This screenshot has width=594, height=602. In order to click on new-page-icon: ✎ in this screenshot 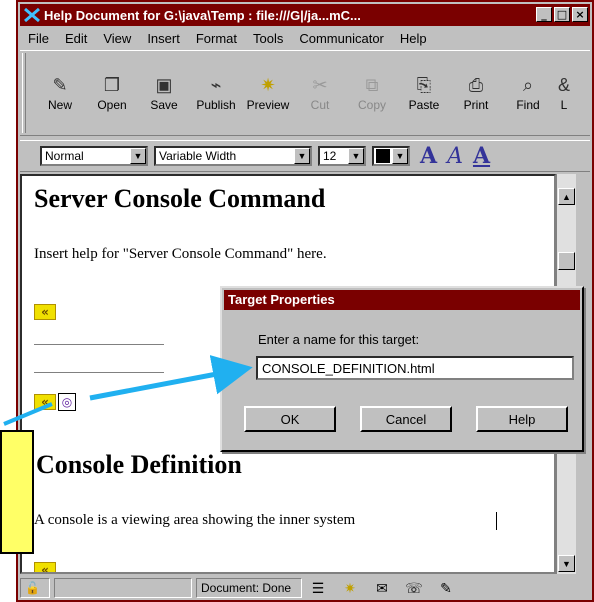, I will do `click(60, 85)`.